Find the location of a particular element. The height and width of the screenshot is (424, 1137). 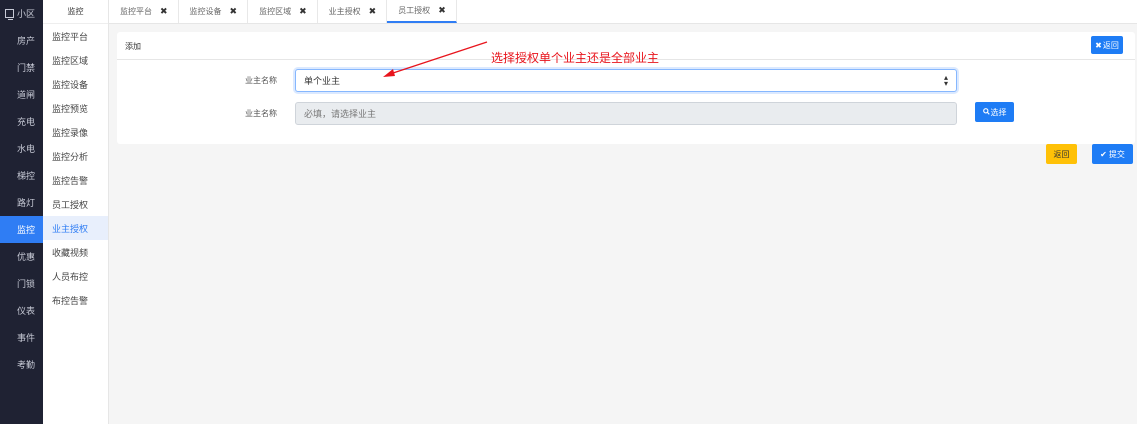

submenu-item: 收藏视频 is located at coordinates (75, 252).